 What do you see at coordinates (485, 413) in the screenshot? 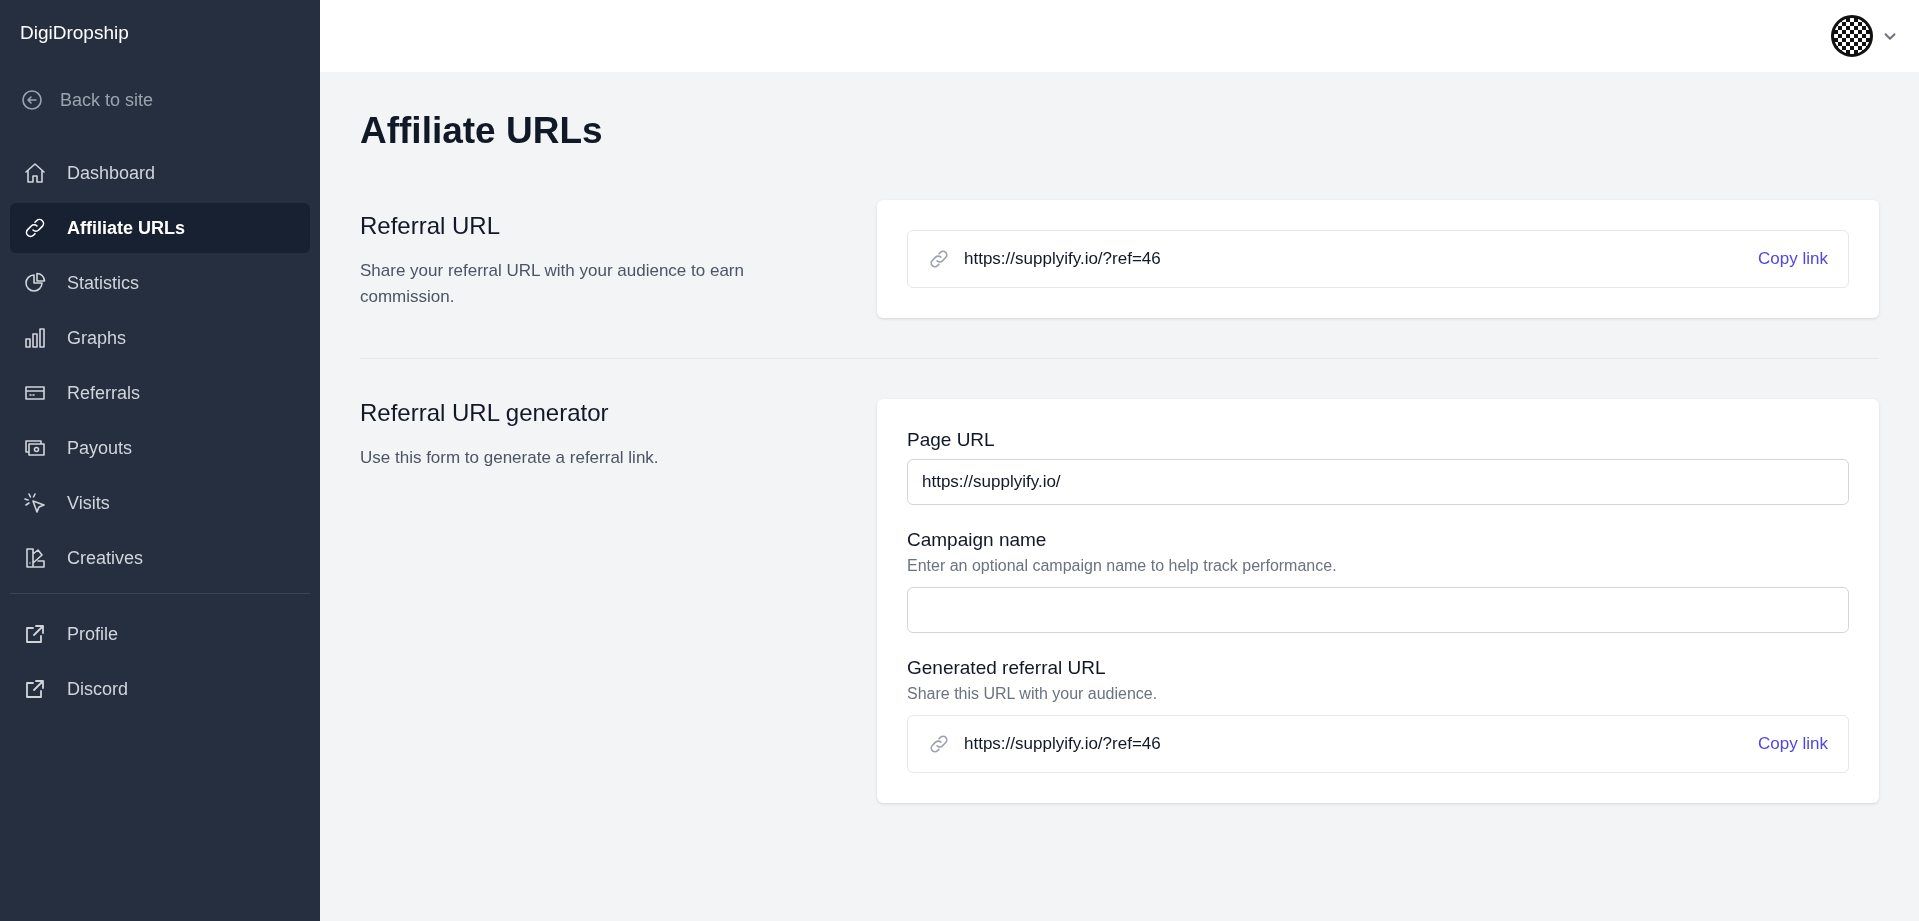
I see `section-title: Referral URL generator` at bounding box center [485, 413].